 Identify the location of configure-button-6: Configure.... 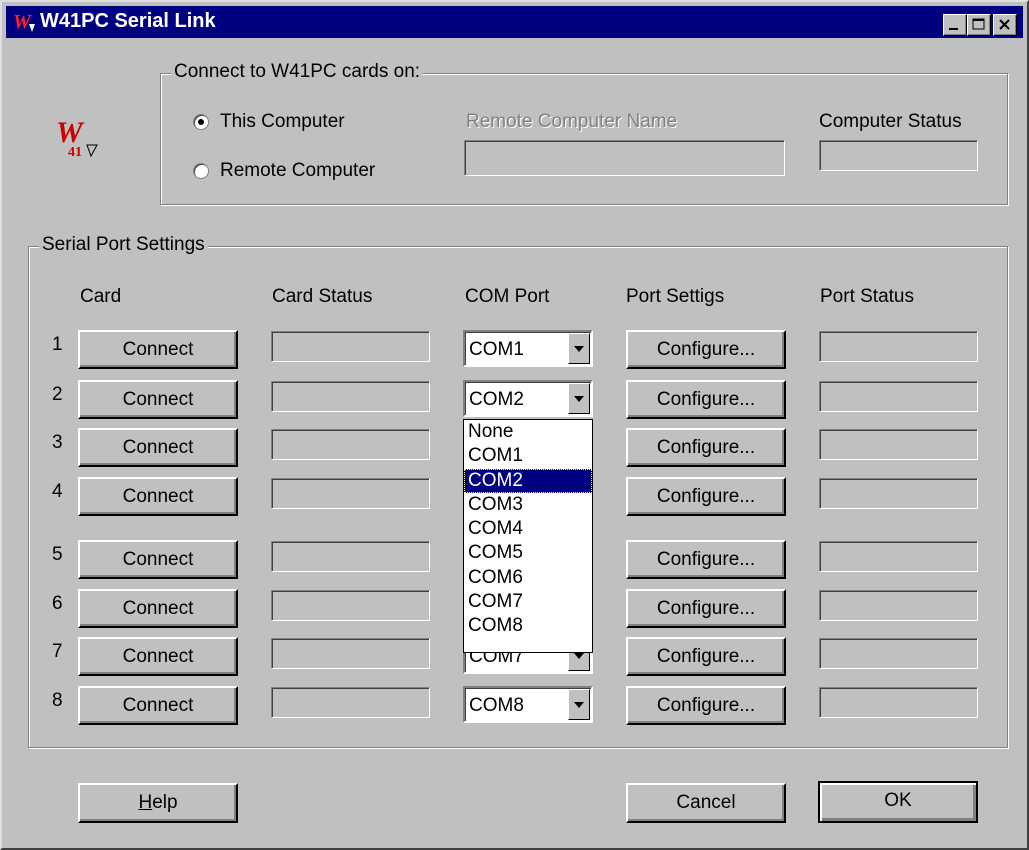
(706, 608).